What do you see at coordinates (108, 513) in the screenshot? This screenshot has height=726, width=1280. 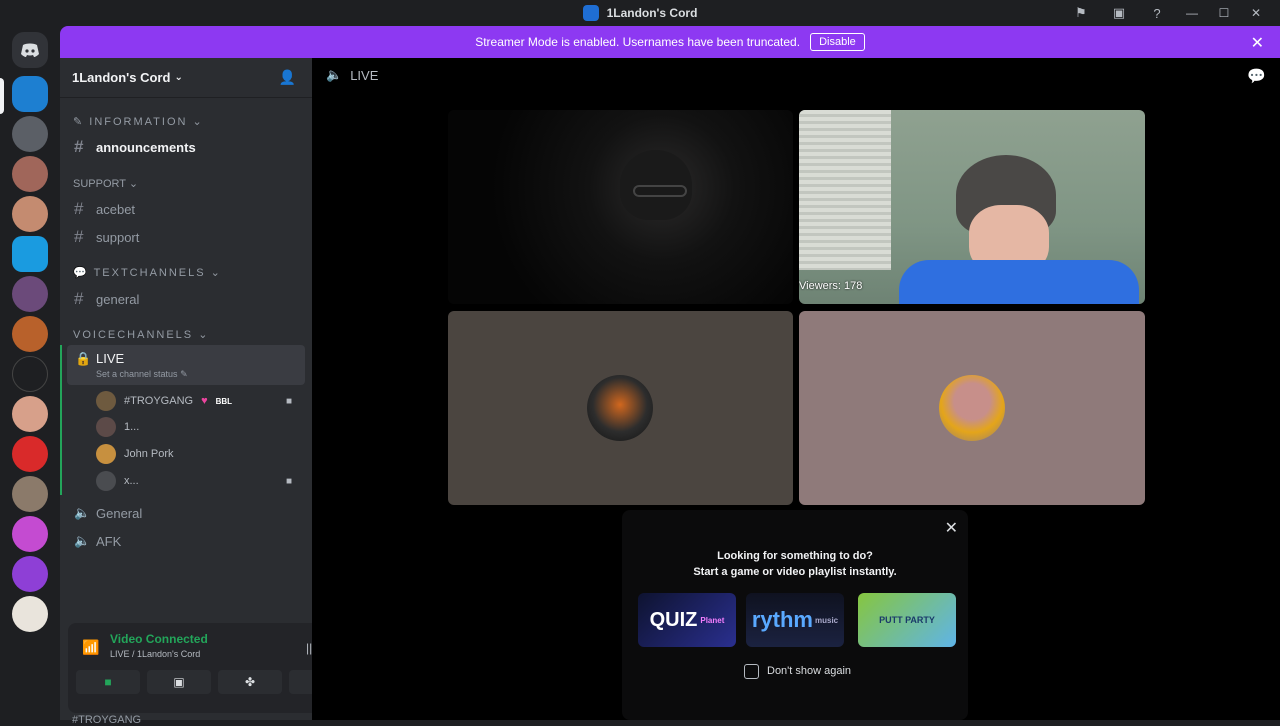 I see `voice-channel-general: 🔈 General` at bounding box center [108, 513].